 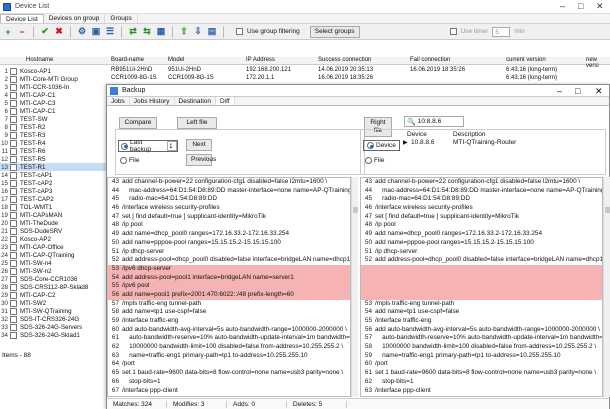 What do you see at coordinates (118, 101) in the screenshot?
I see `tab-jobs: Jobs` at bounding box center [118, 101].